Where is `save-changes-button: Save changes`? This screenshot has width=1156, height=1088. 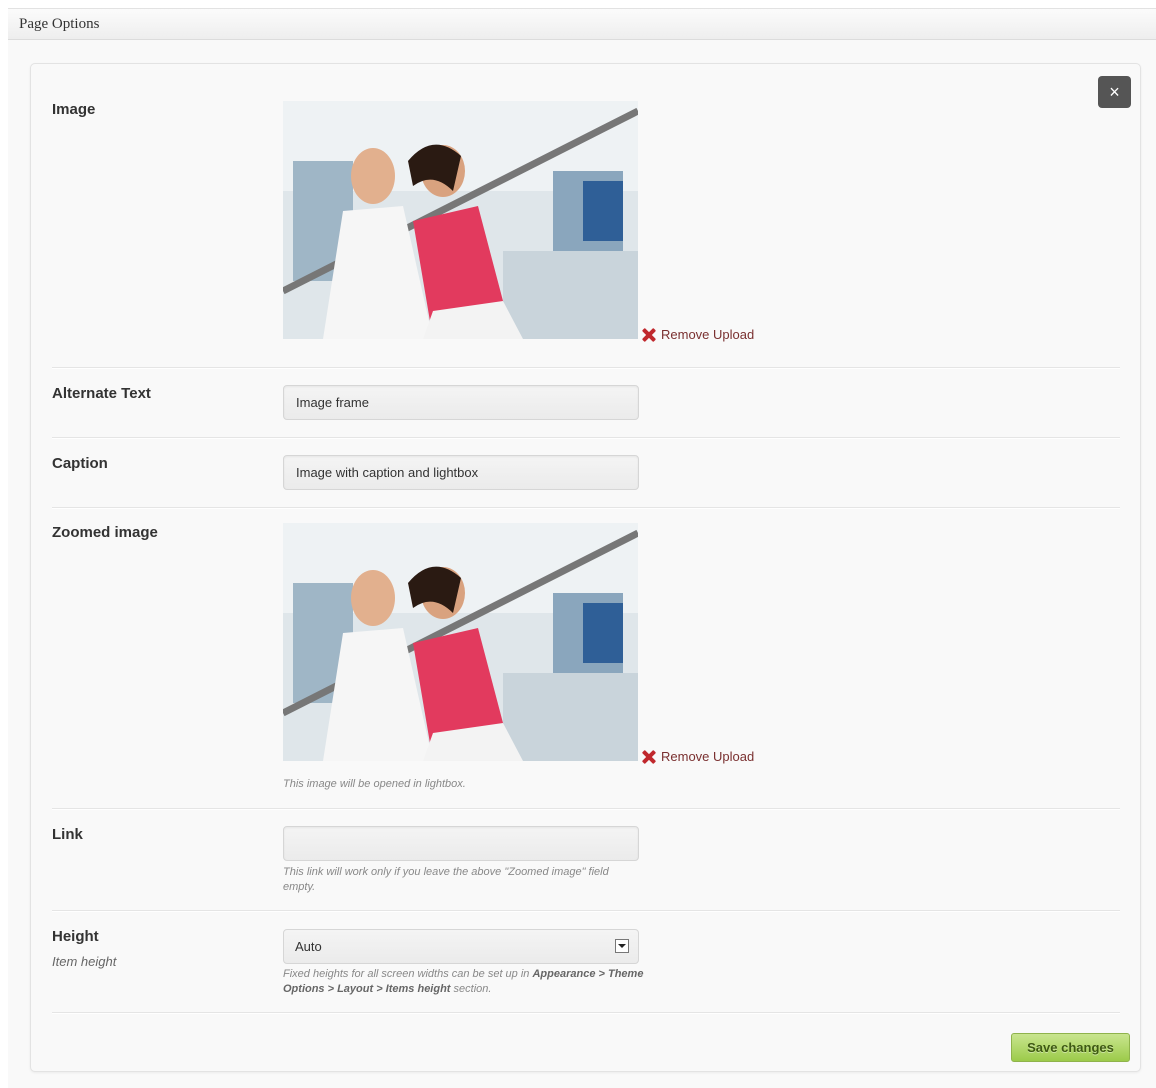 save-changes-button: Save changes is located at coordinates (1070, 1047).